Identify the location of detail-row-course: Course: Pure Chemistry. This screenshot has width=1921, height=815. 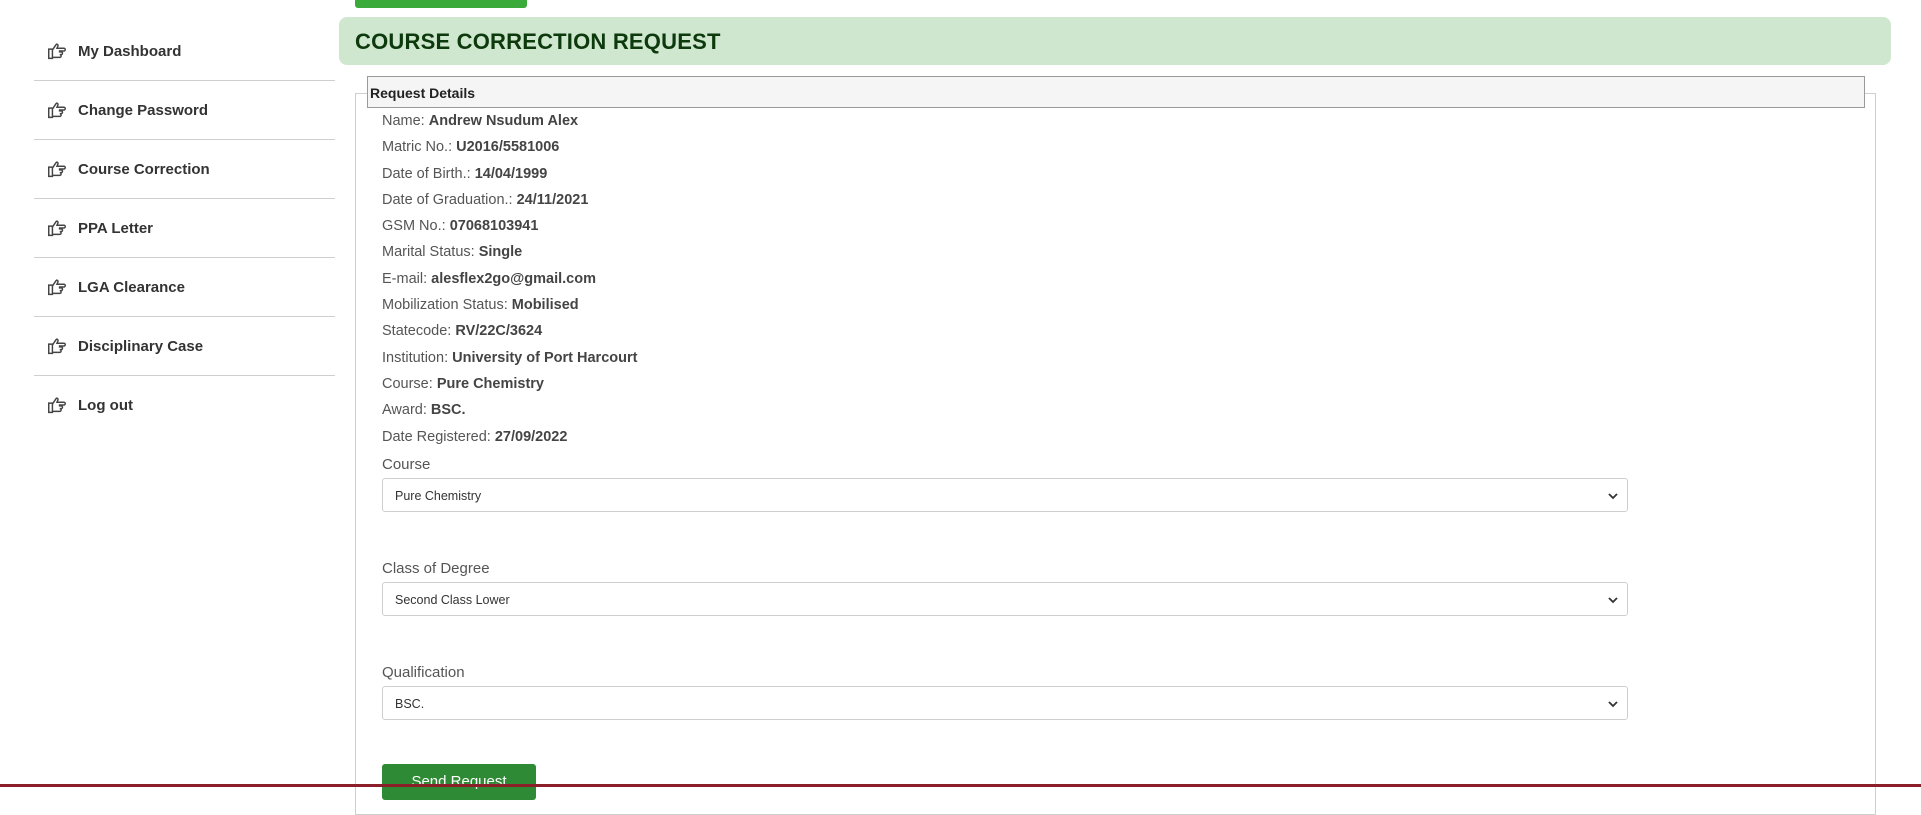
(509, 389).